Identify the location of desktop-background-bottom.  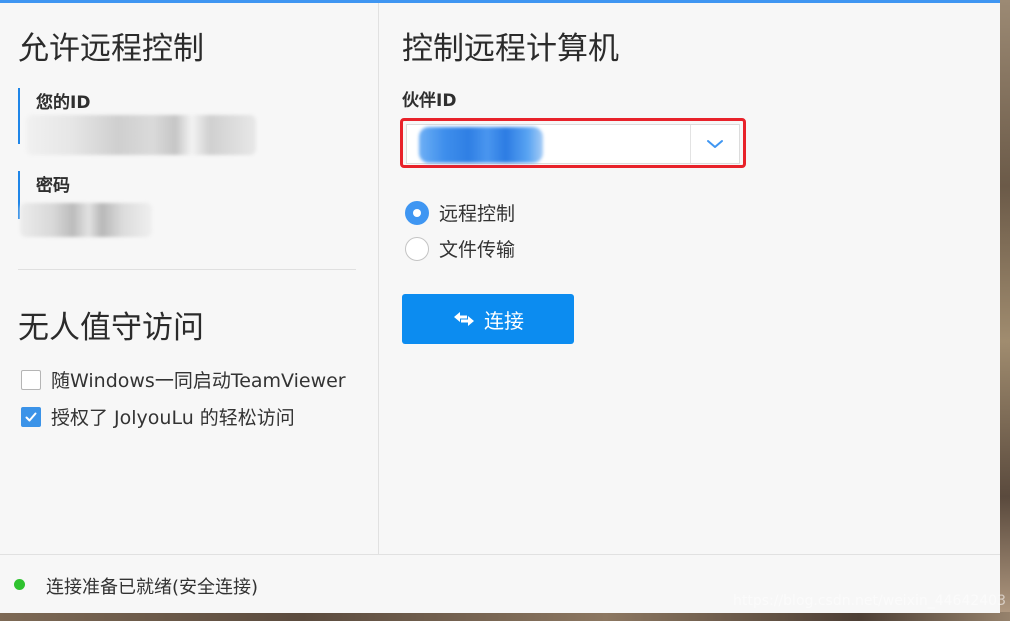
(505, 616).